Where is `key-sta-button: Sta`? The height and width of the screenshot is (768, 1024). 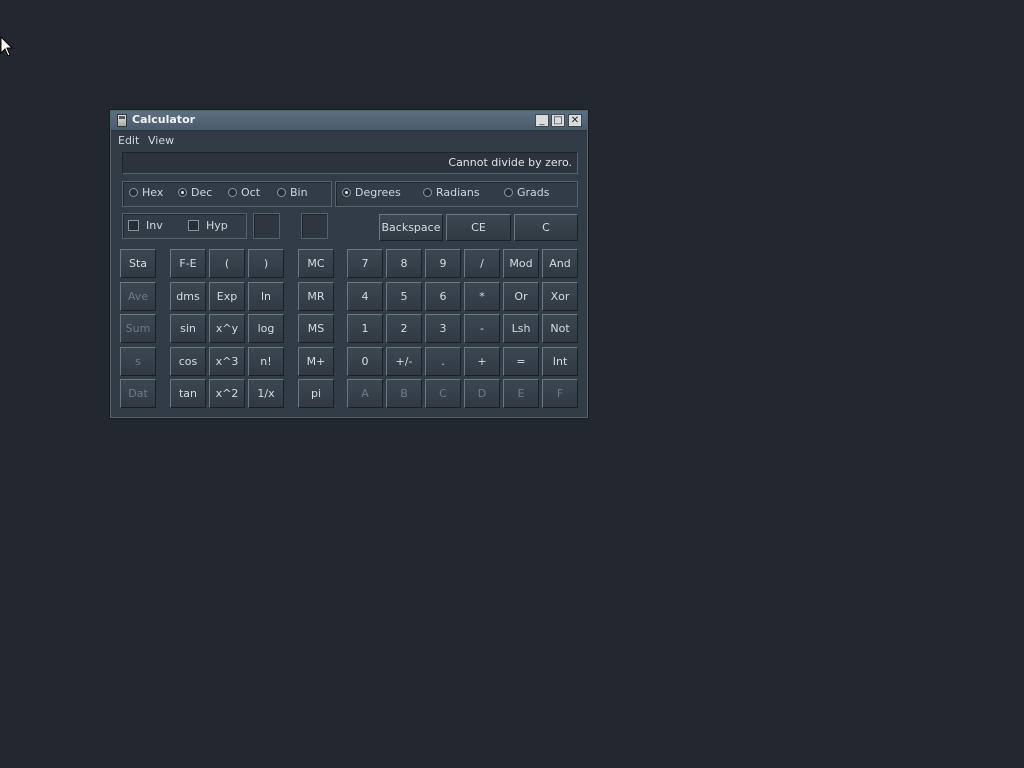
key-sta-button: Sta is located at coordinates (138, 263).